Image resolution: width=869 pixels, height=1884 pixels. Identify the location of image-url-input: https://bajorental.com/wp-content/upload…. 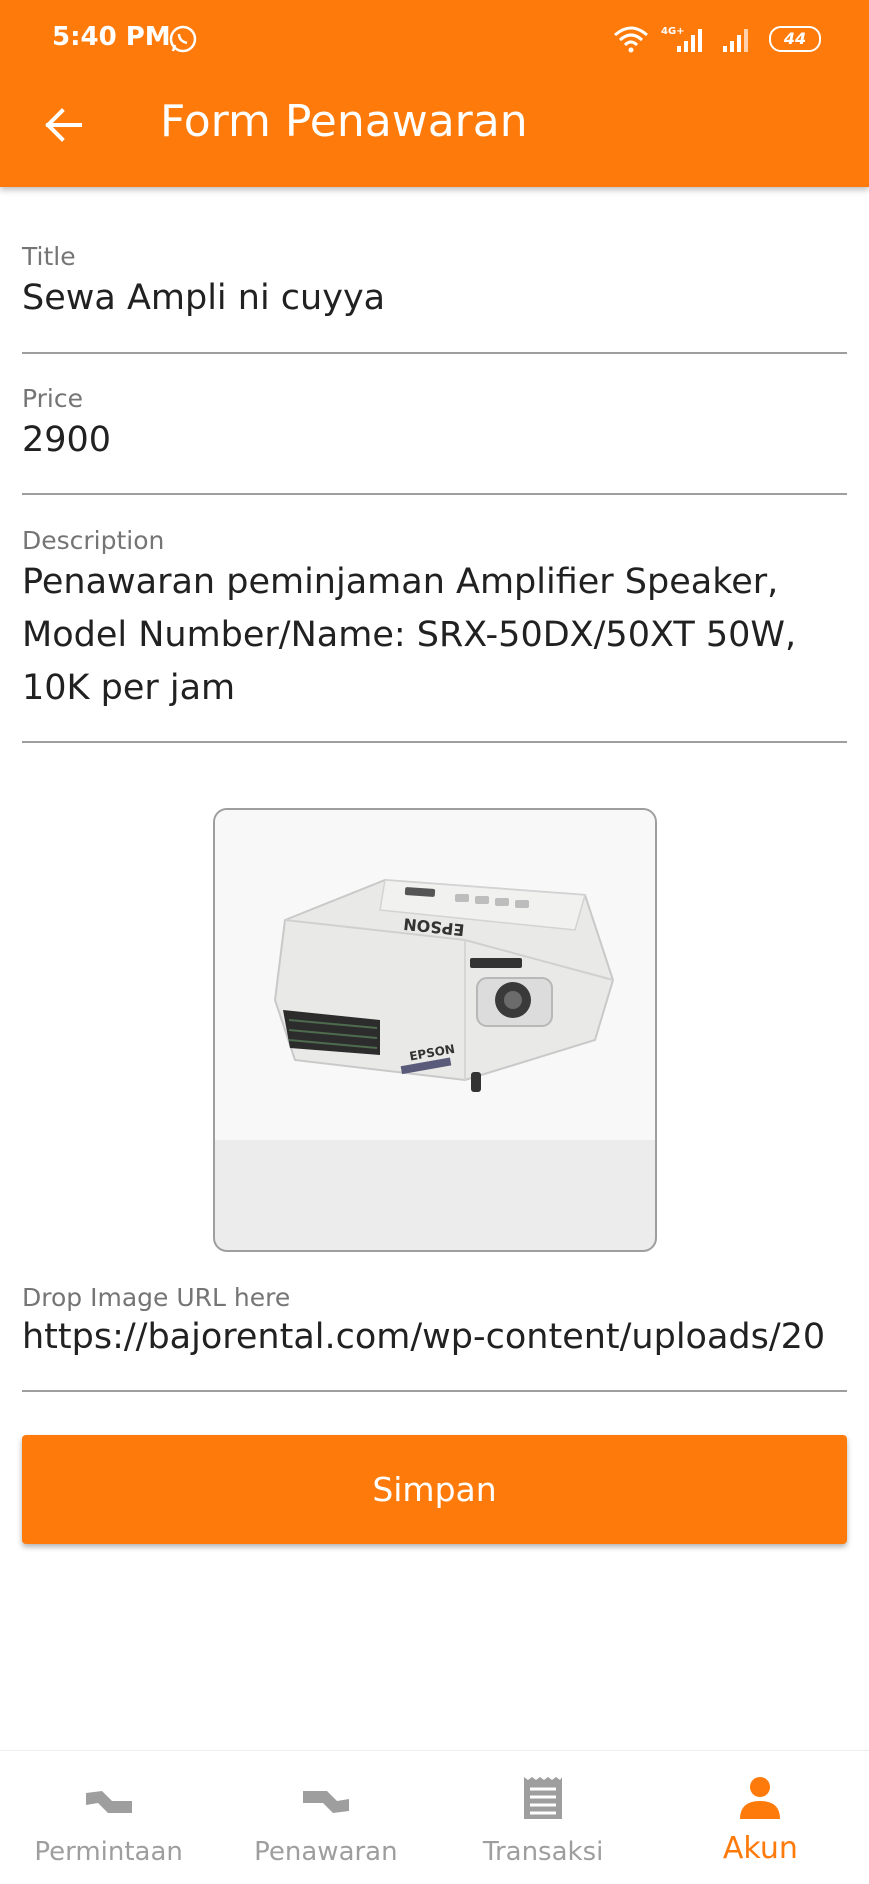
(434, 1337).